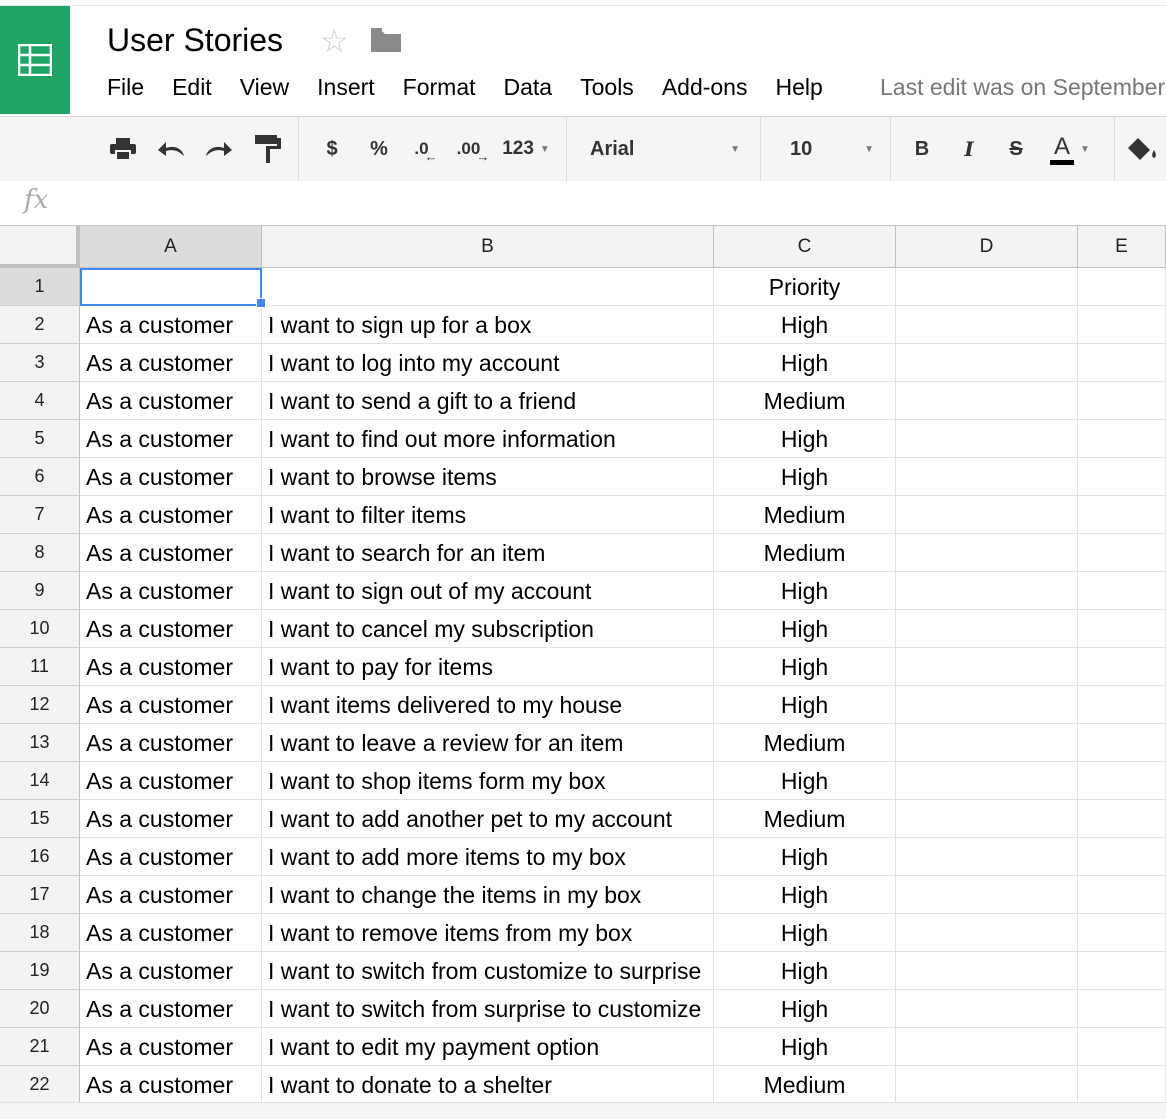  What do you see at coordinates (40, 287) in the screenshot?
I see `row-header: 1` at bounding box center [40, 287].